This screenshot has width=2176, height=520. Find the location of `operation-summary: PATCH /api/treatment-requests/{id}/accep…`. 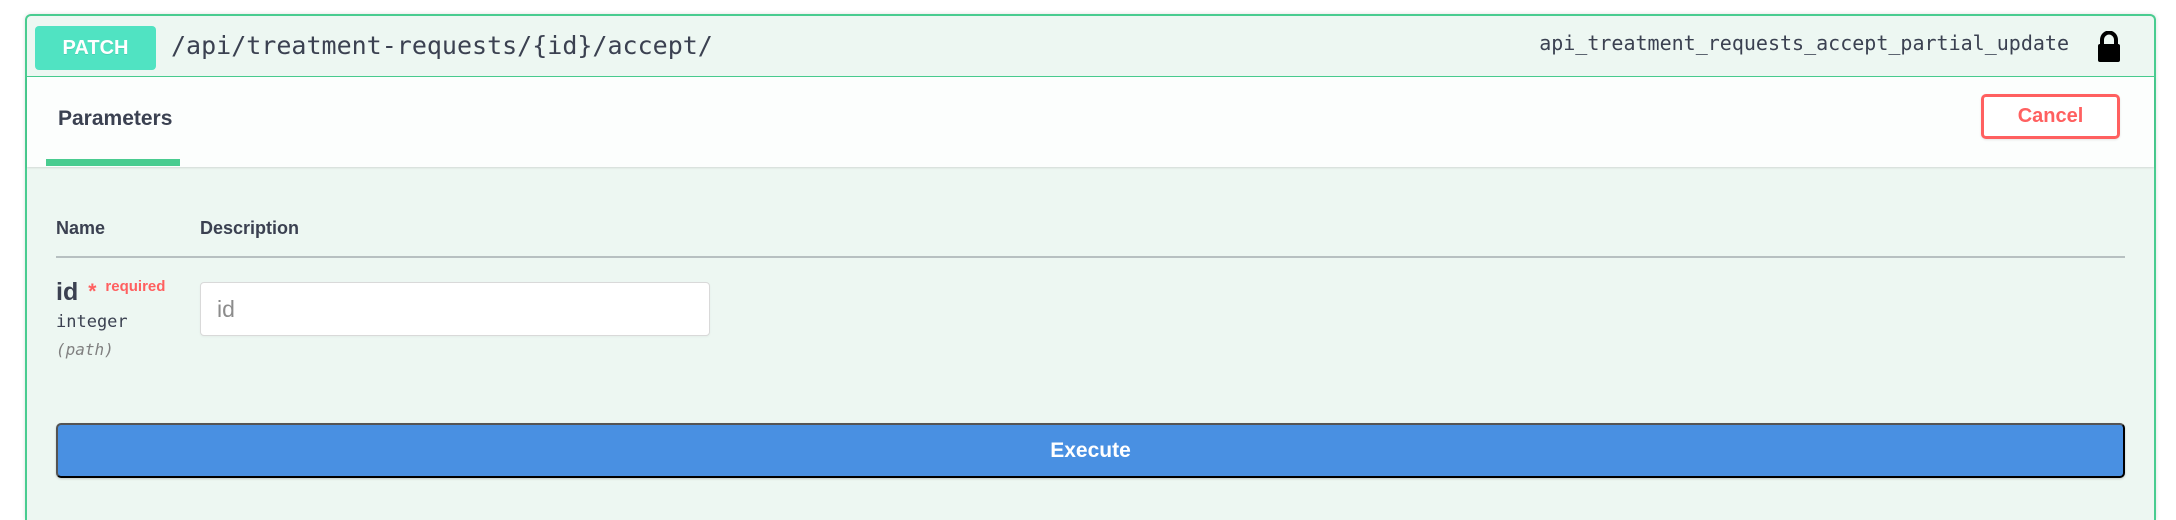

operation-summary: PATCH /api/treatment-requests/{id}/accep… is located at coordinates (1090, 46).